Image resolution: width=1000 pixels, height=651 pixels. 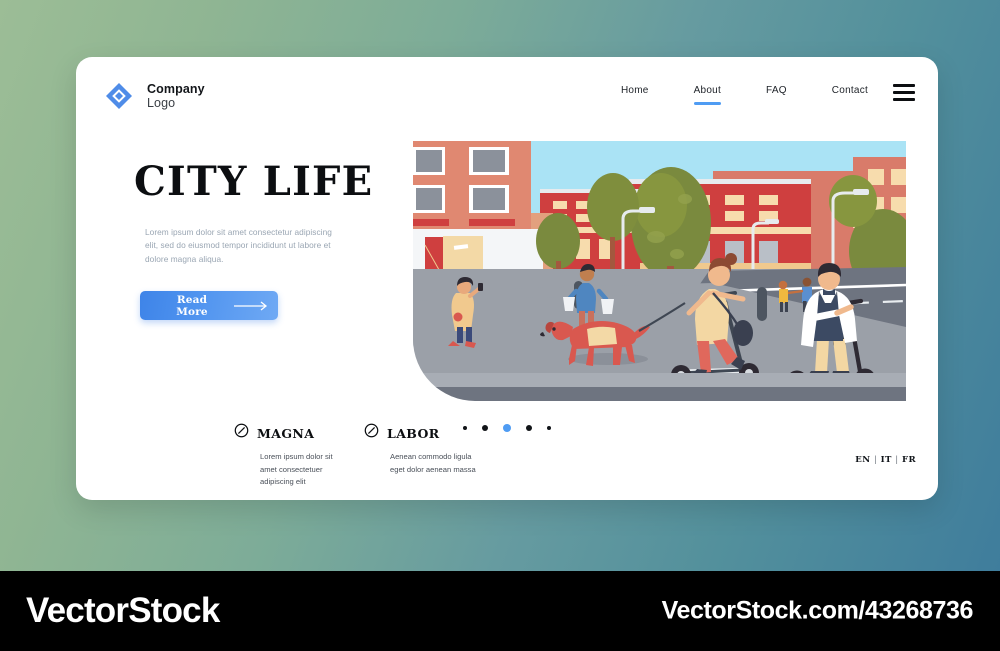 What do you see at coordinates (707, 95) in the screenshot?
I see `nav-item-about: About` at bounding box center [707, 95].